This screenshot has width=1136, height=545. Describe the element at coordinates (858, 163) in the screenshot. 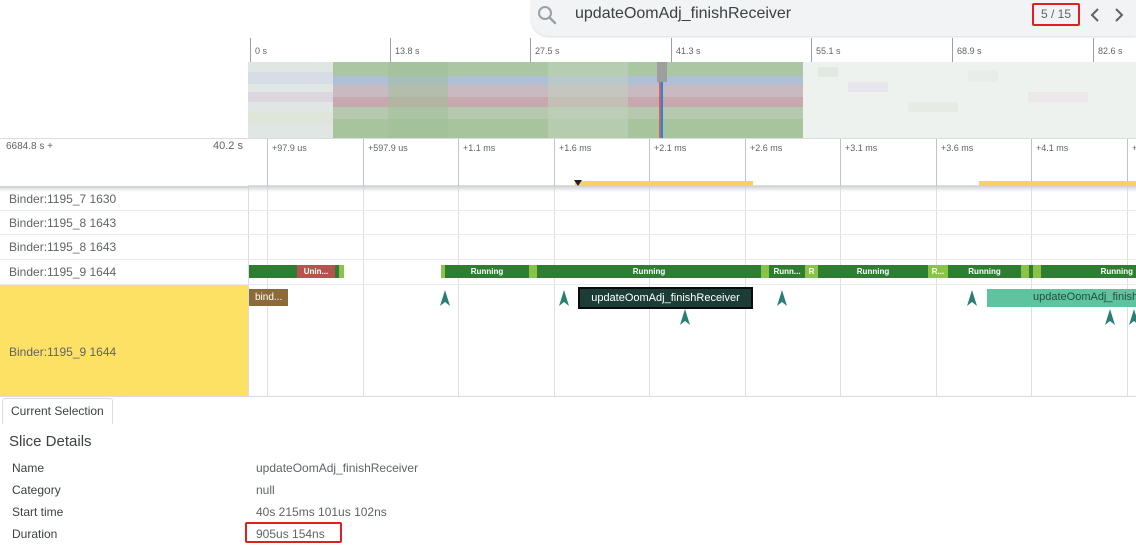

I see `ruler-tick: +3.1 ms` at that location.